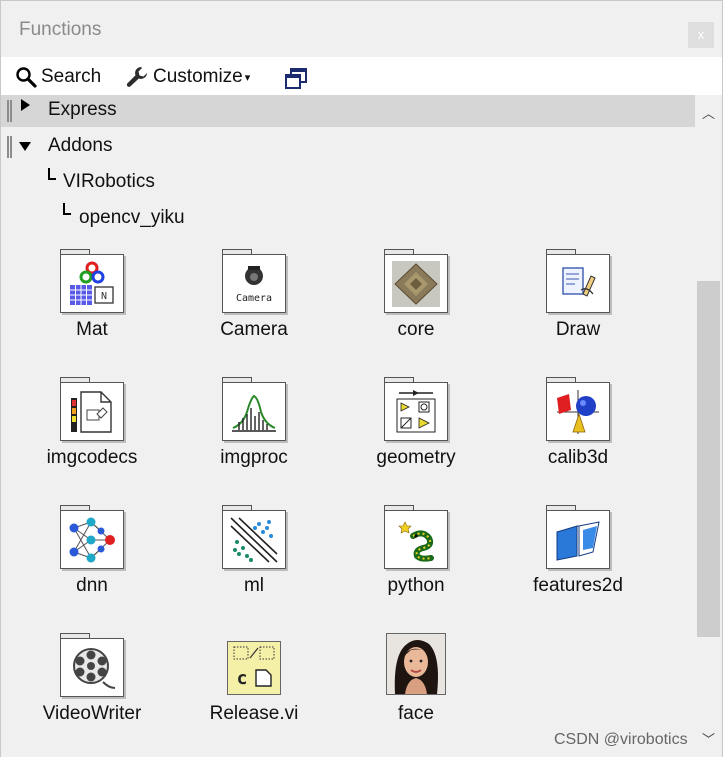 This screenshot has height=757, width=723. I want to click on palette-item-camera: Camera Camera, so click(249, 304).